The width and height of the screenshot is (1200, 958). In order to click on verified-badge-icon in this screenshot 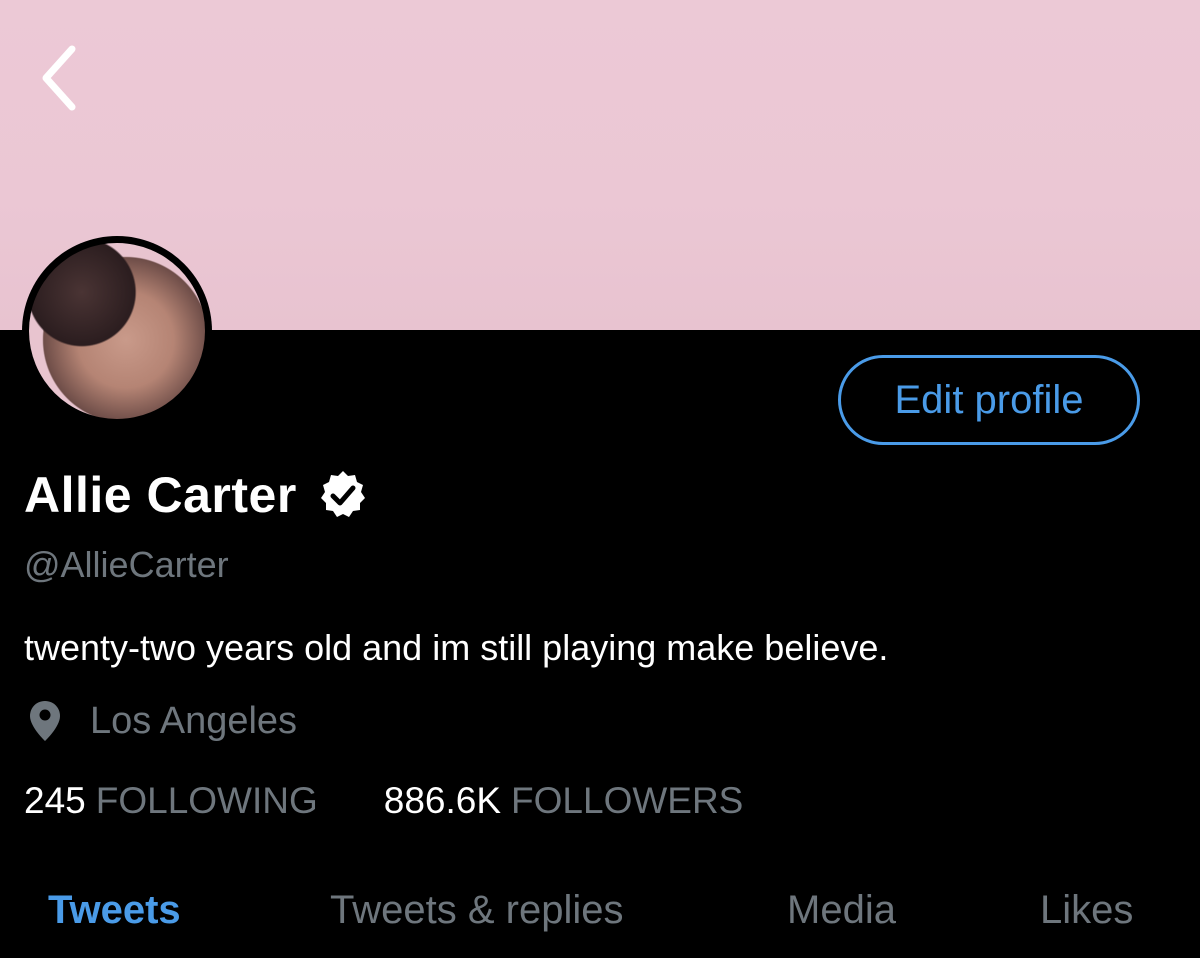, I will do `click(342, 494)`.